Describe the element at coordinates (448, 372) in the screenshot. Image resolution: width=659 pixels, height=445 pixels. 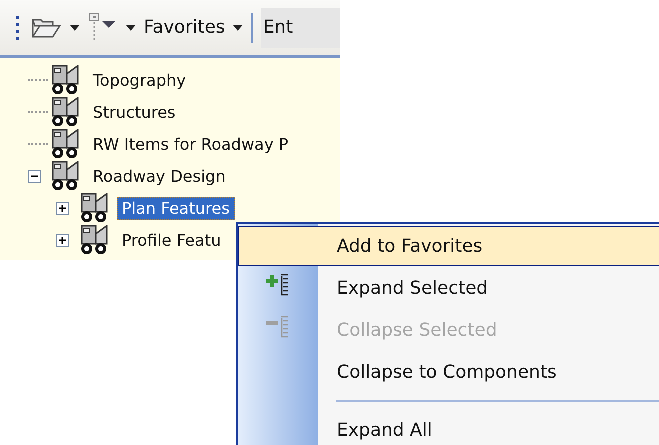
I see `menu-item: Collapse to Components` at that location.